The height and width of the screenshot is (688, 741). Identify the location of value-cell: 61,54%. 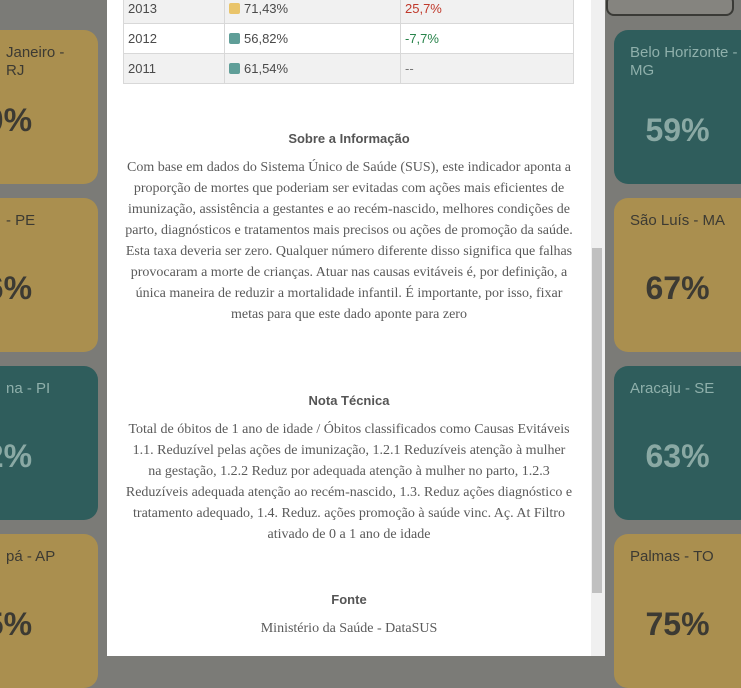
(312, 68).